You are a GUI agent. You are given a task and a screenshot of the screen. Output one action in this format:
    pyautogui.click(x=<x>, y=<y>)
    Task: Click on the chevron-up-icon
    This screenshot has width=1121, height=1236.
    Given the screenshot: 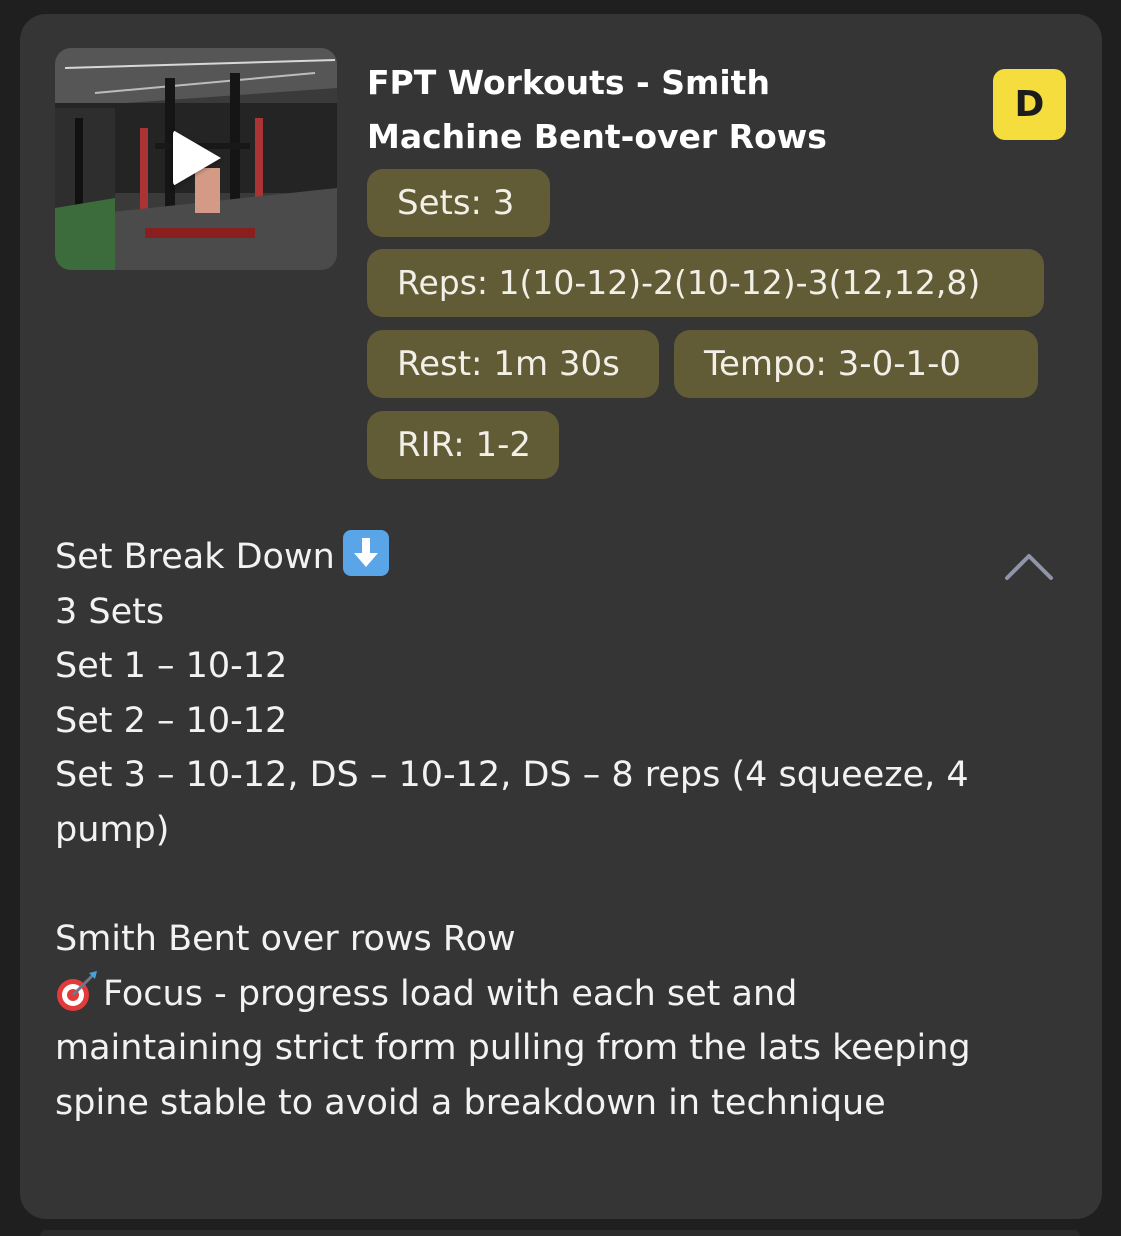 What is the action you would take?
    pyautogui.click(x=1029, y=567)
    